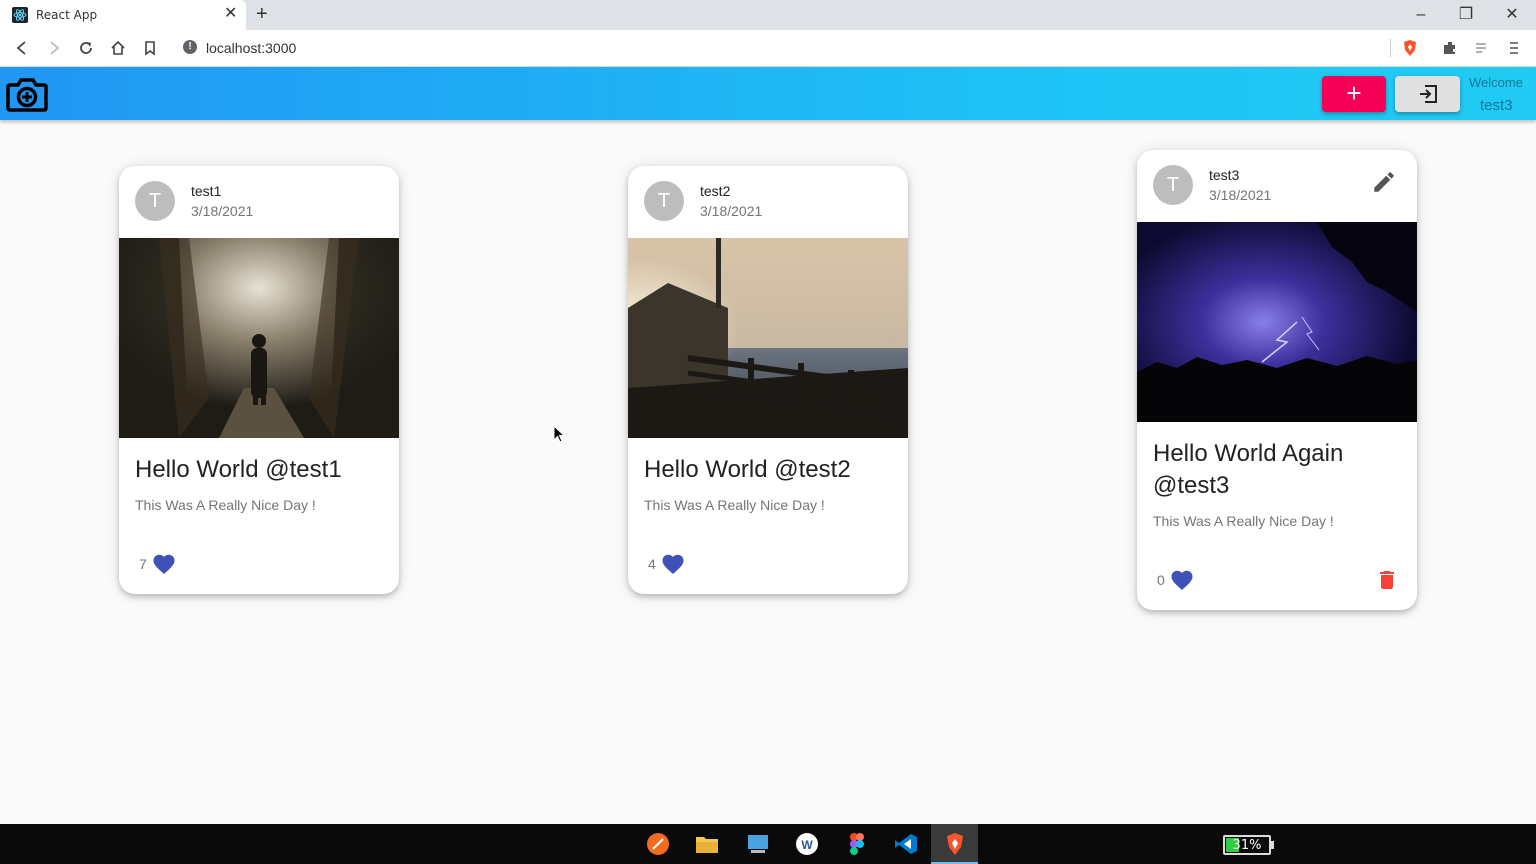 This screenshot has height=864, width=1536. I want to click on battery-percent: 31%, so click(1247, 845).